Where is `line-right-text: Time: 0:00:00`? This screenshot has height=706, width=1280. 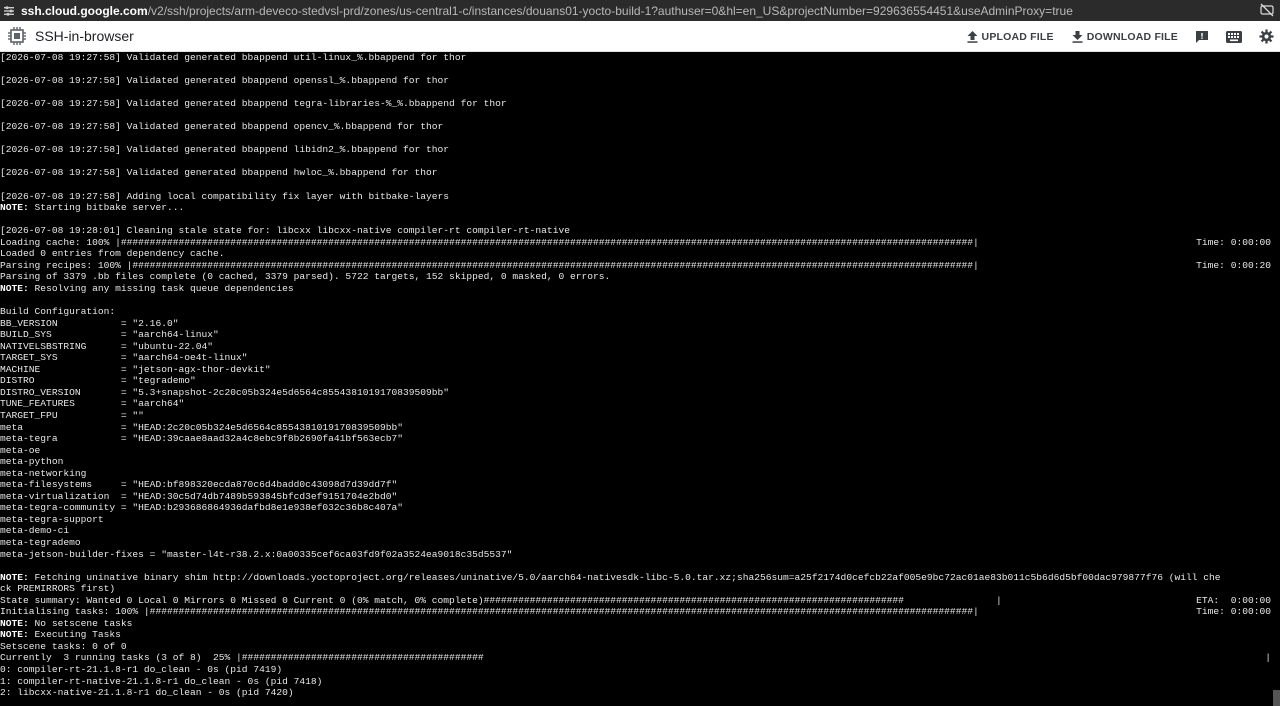
line-right-text: Time: 0:00:00 is located at coordinates (1233, 612).